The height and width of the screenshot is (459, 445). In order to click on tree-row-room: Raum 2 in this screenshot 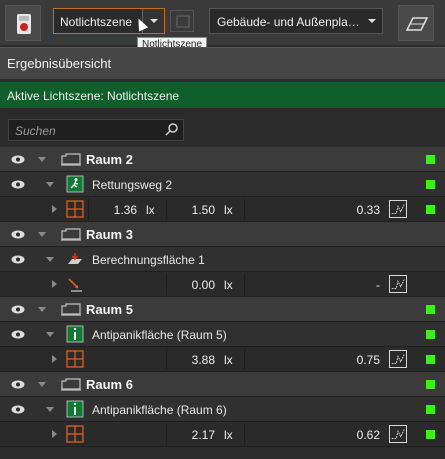, I will do `click(222, 159)`.